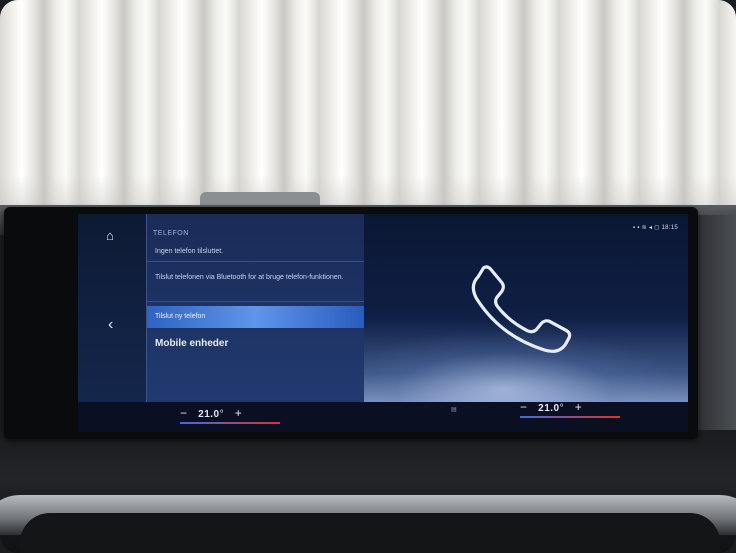  I want to click on panel-title: TELEFON, so click(171, 233).